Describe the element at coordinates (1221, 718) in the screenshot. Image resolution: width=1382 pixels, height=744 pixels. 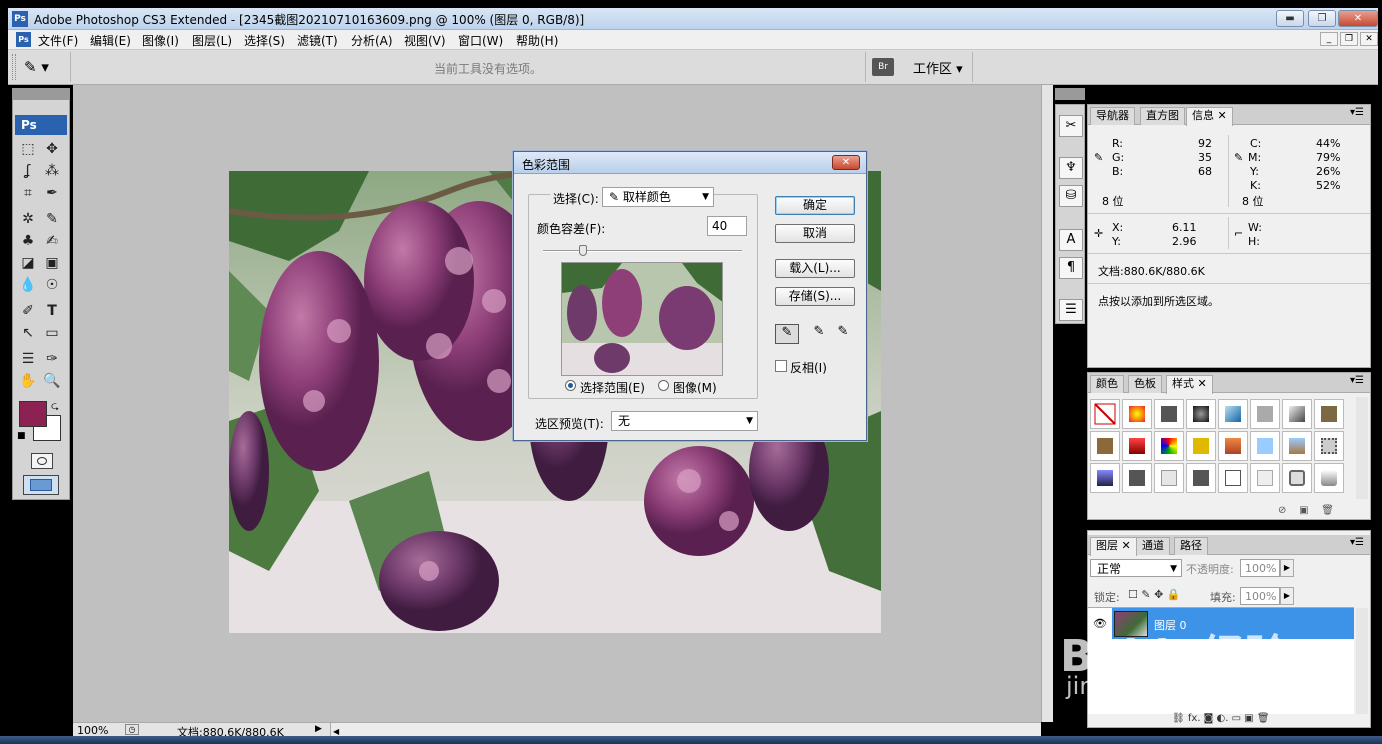
I see `layers-footer-icons: ⛓ fx. ◙ ◐. ▭ ▣ 🗑` at that location.